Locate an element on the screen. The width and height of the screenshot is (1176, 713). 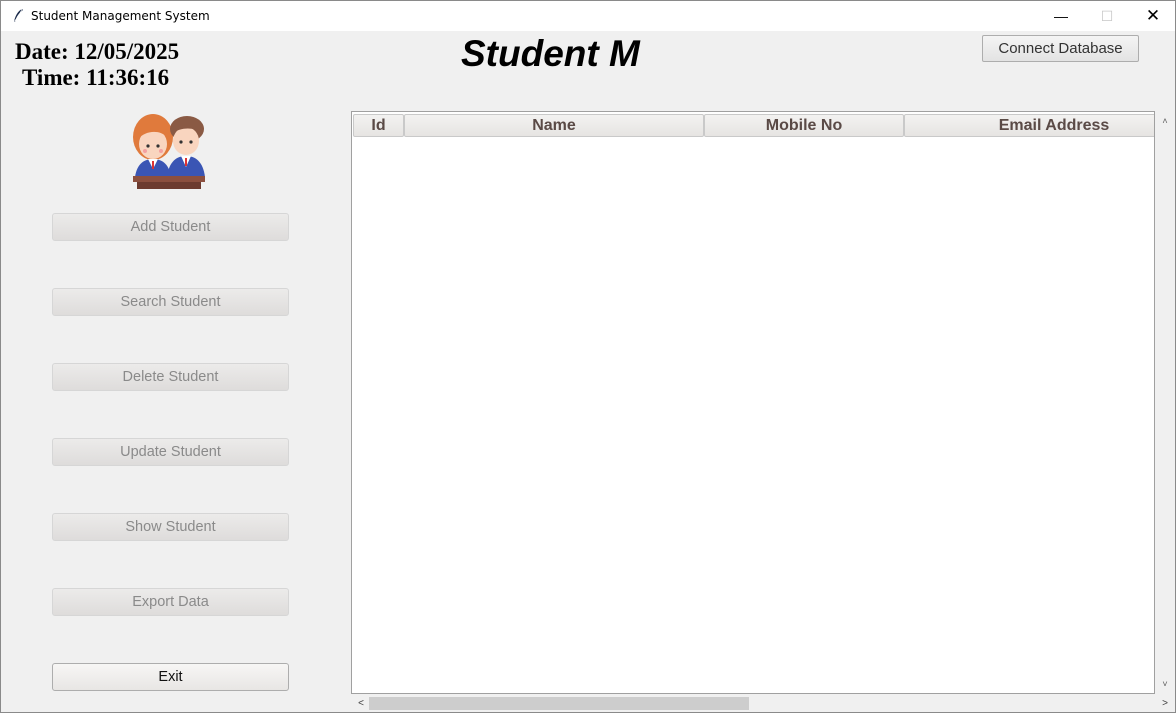
page-title: Student M is located at coordinates (550, 53).